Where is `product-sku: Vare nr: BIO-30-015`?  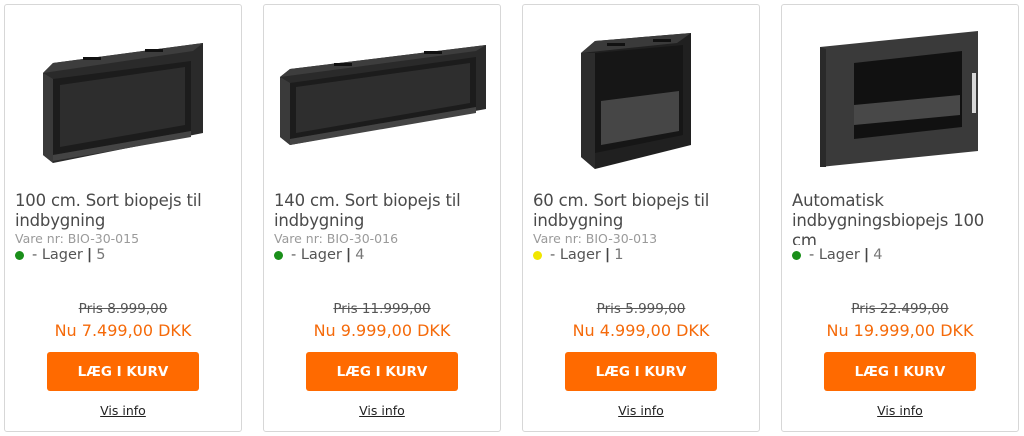
product-sku: Vare nr: BIO-30-015 is located at coordinates (77, 238).